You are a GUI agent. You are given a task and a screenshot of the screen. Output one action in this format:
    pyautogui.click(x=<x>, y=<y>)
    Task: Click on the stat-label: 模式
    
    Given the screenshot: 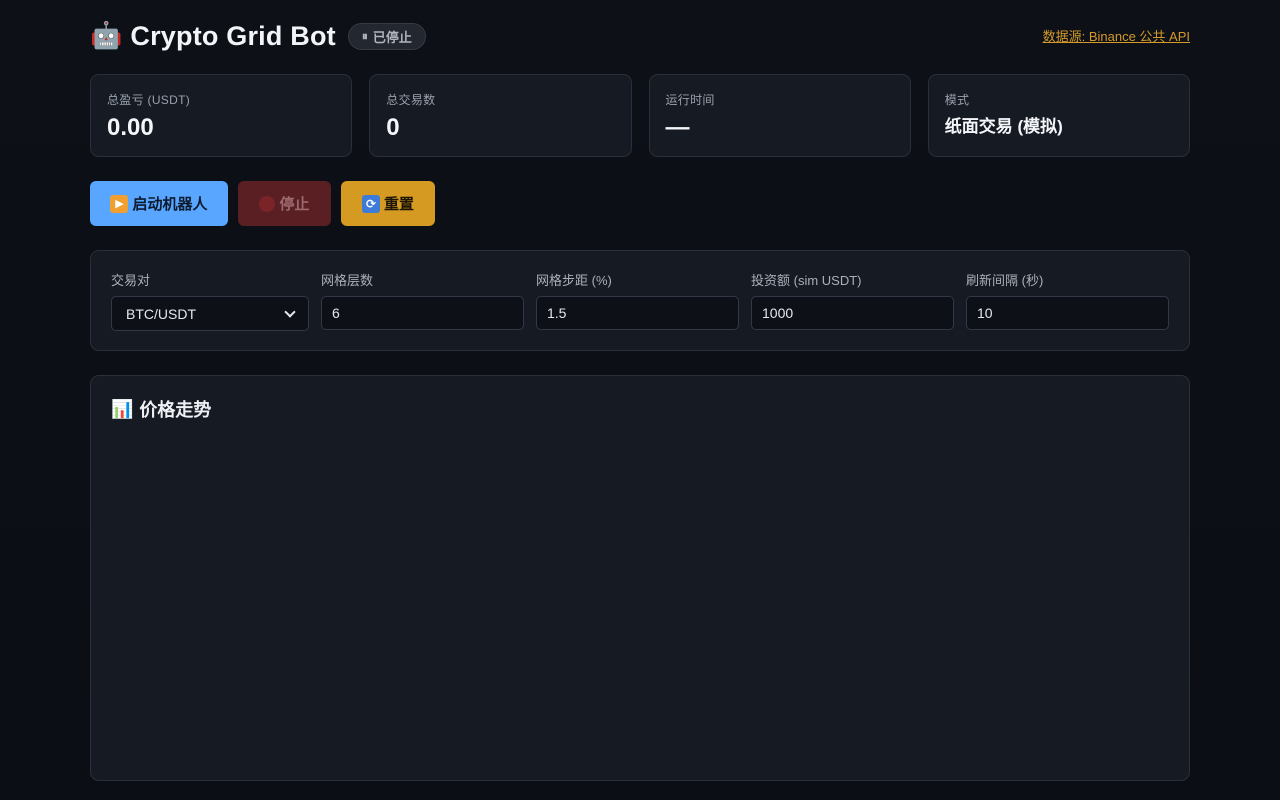 What is the action you would take?
    pyautogui.click(x=957, y=100)
    